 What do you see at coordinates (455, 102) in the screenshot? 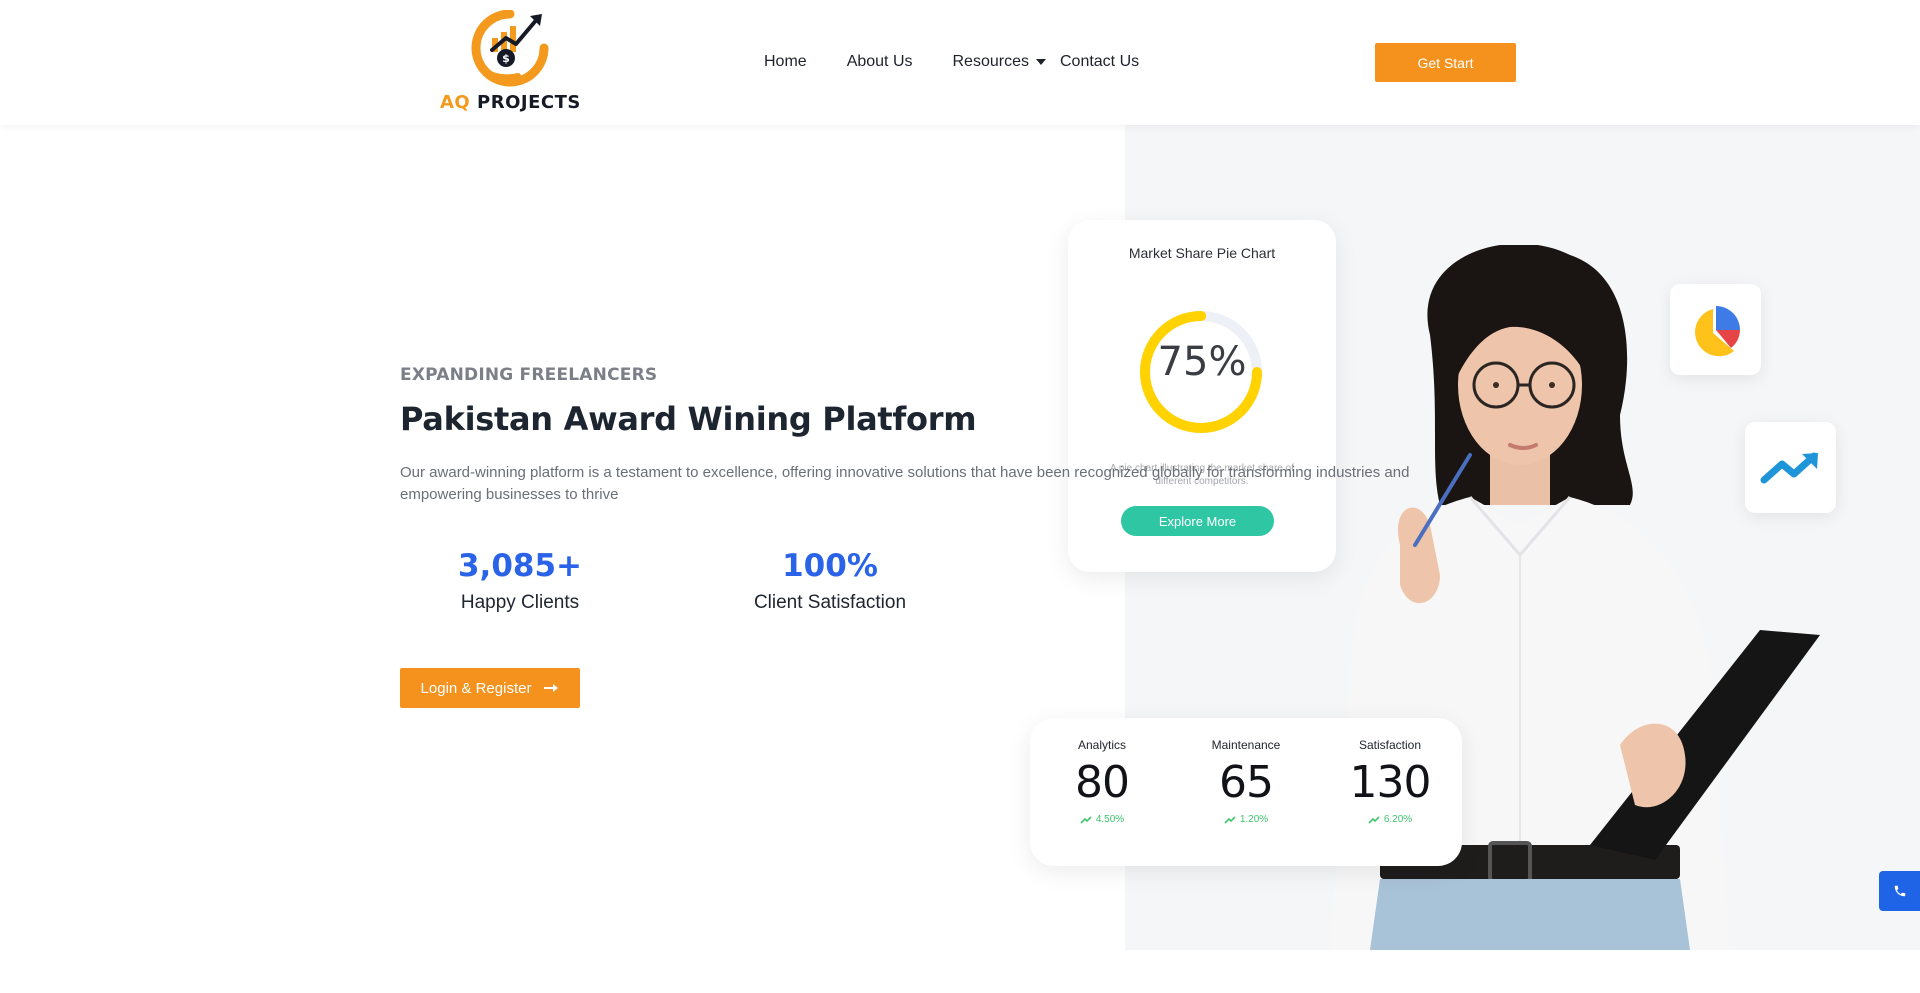
I see `logo-text-aq: AQ` at bounding box center [455, 102].